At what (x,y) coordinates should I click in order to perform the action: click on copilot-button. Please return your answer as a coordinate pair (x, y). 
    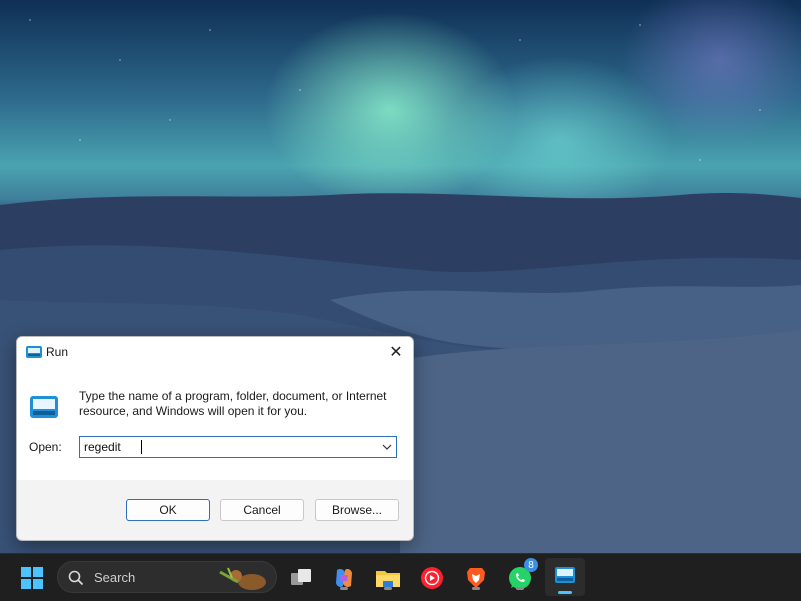
    Looking at the image, I should click on (344, 578).